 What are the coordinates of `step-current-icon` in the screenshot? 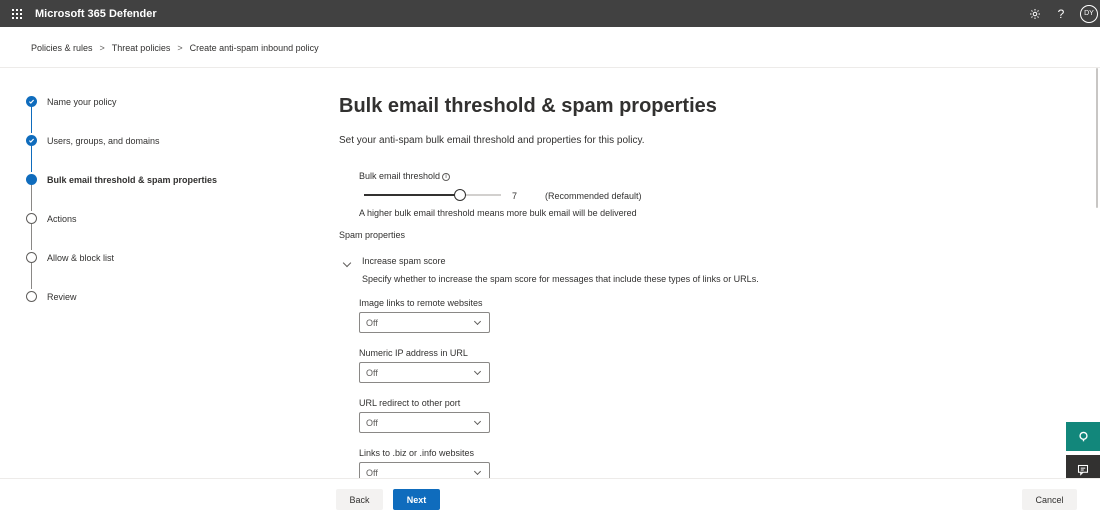 It's located at (31, 179).